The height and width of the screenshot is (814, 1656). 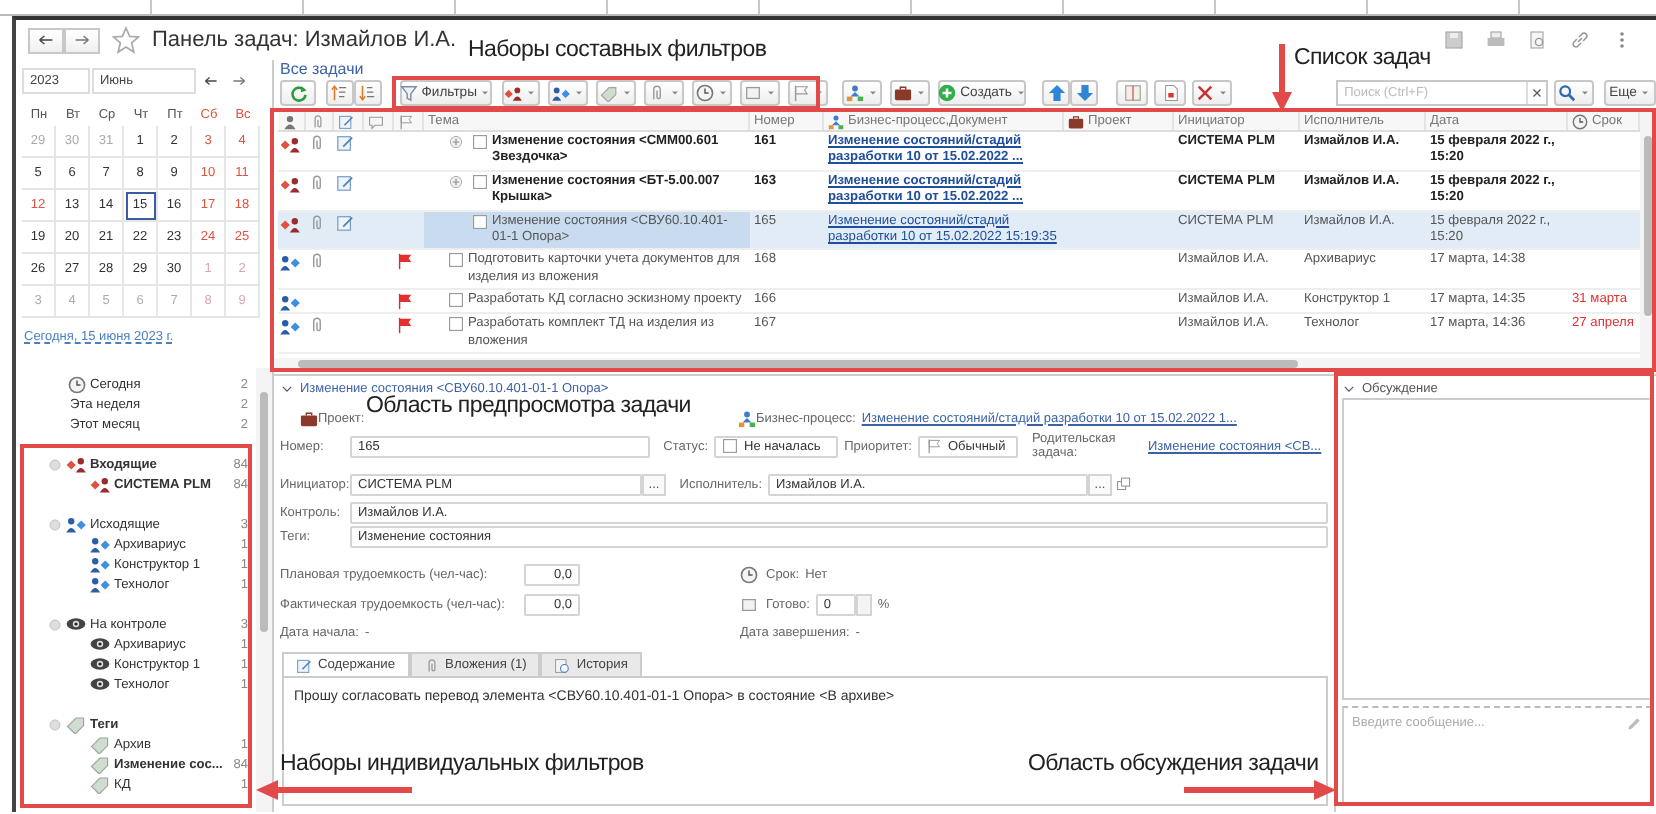 I want to click on all-tasks-link: Все задачи, so click(x=322, y=69).